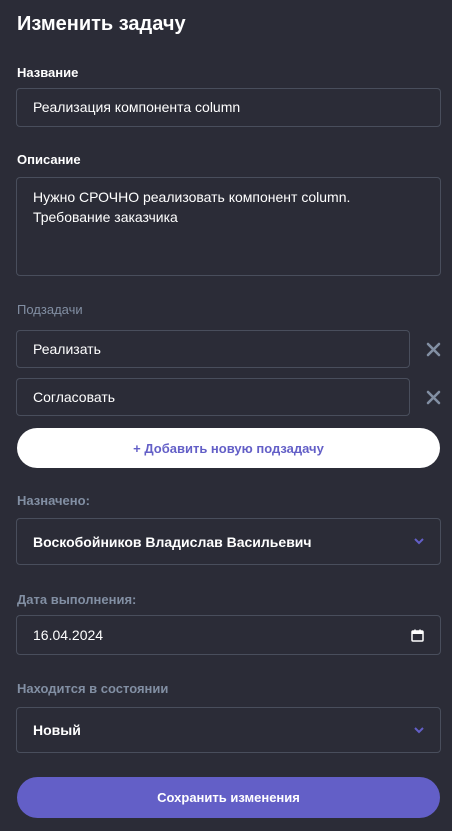 The width and height of the screenshot is (452, 831). I want to click on name-input: Реализация компонента column, so click(228, 107).